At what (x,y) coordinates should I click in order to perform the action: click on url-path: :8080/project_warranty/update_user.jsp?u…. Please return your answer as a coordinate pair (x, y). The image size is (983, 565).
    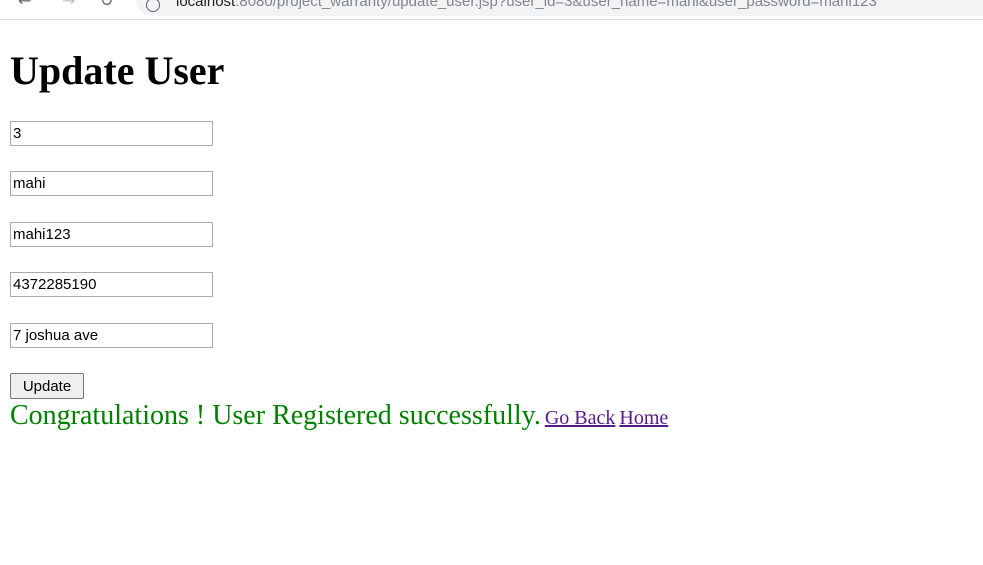
    Looking at the image, I should click on (556, 5).